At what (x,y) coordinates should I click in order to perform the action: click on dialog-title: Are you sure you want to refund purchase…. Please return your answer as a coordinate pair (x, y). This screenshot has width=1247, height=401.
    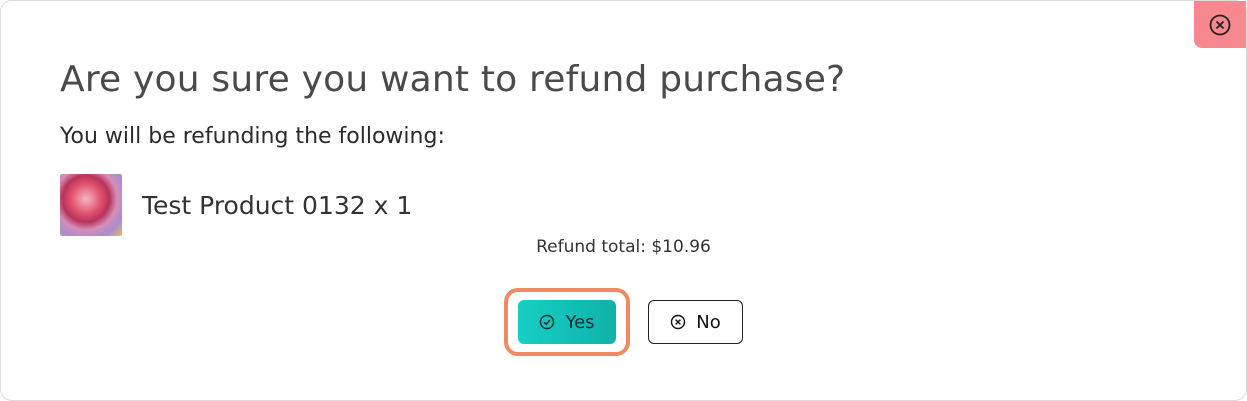
    Looking at the image, I should click on (453, 79).